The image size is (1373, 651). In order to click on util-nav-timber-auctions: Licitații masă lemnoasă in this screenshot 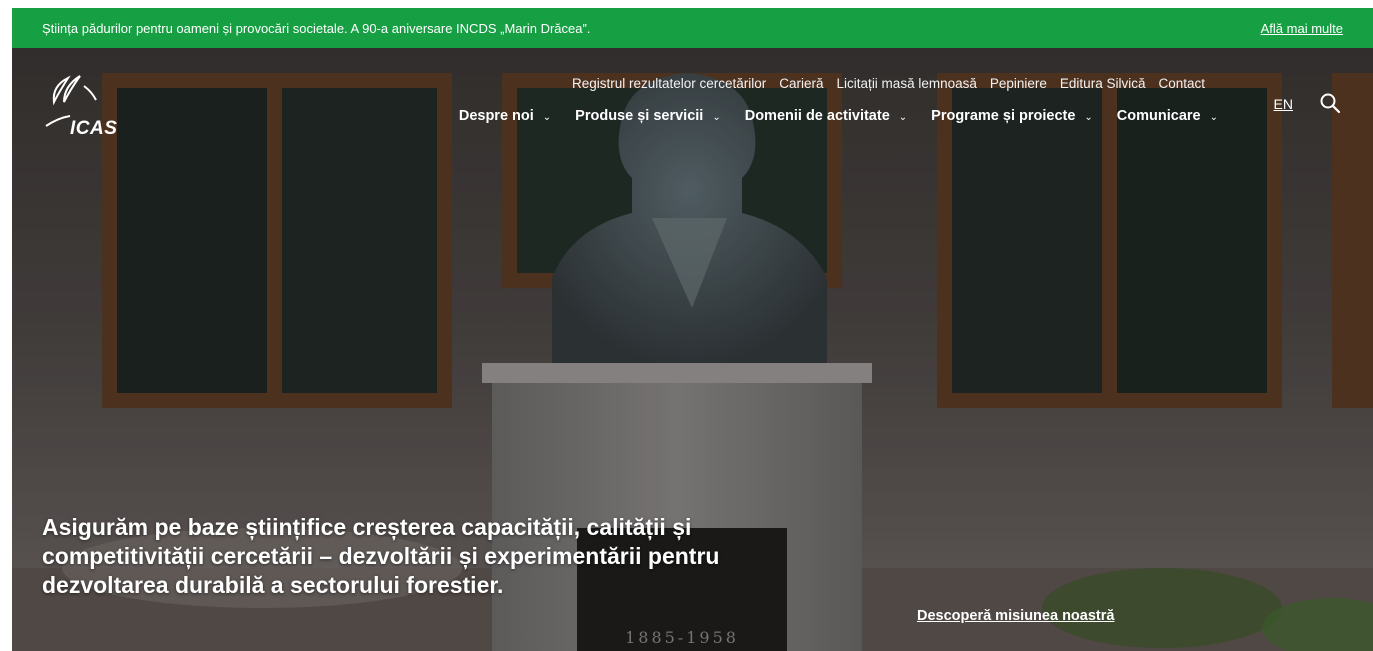, I will do `click(907, 83)`.